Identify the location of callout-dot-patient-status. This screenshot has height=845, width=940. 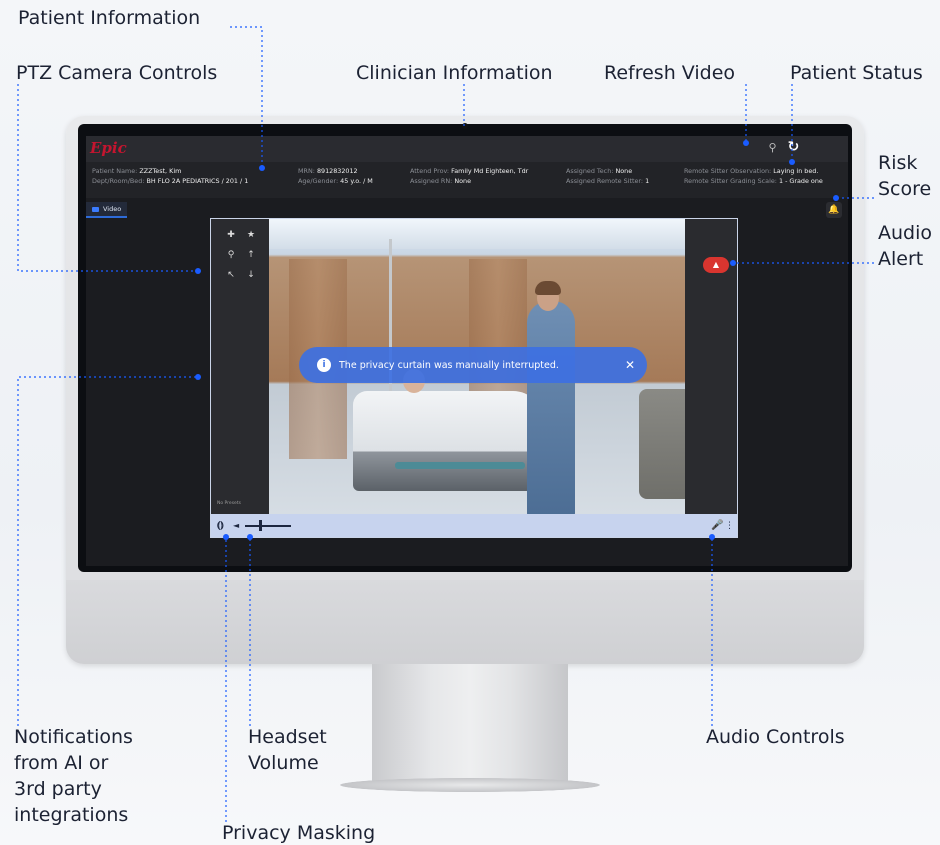
(792, 162).